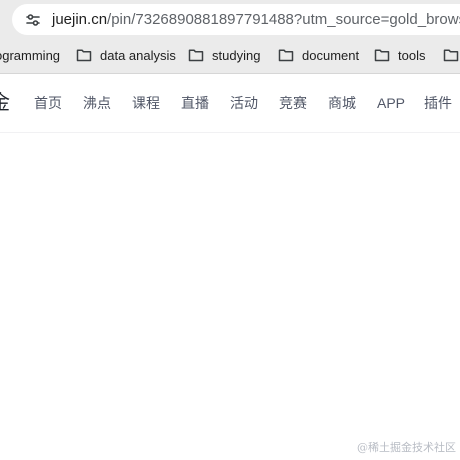 Image resolution: width=460 pixels, height=460 pixels. What do you see at coordinates (391, 103) in the screenshot?
I see `nav-app: APP` at bounding box center [391, 103].